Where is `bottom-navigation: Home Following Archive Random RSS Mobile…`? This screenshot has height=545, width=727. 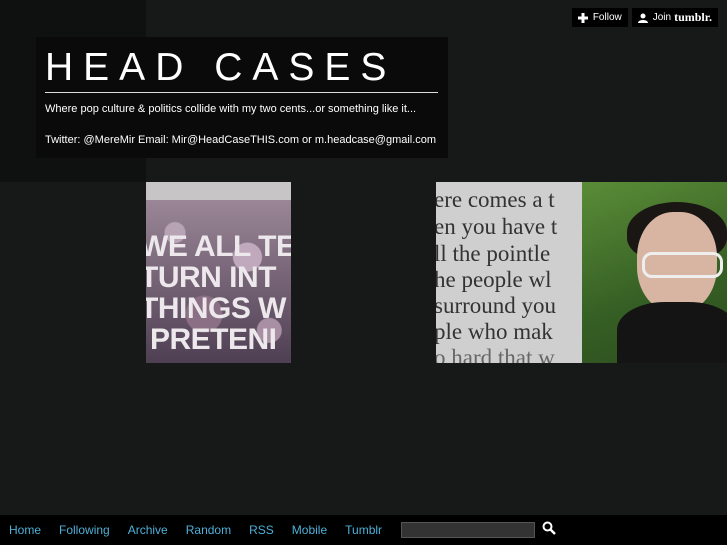
bottom-navigation: Home Following Archive Random RSS Mobile… is located at coordinates (363, 530).